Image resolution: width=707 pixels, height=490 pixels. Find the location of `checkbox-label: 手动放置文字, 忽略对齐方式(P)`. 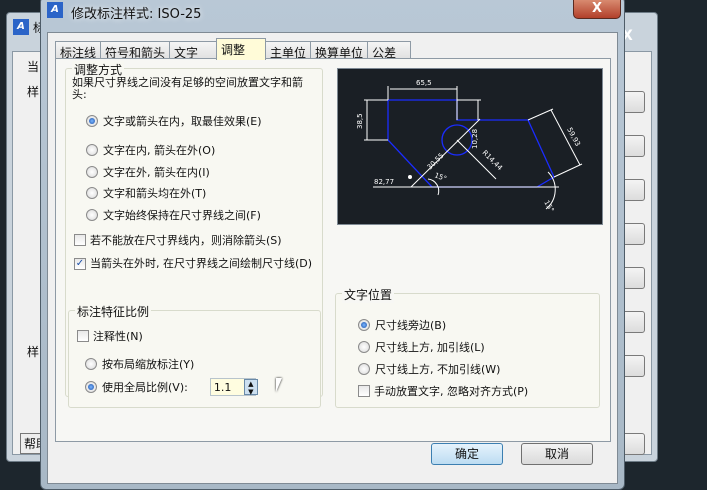

checkbox-label: 手动放置文字, 忽略对齐方式(P) is located at coordinates (451, 391).